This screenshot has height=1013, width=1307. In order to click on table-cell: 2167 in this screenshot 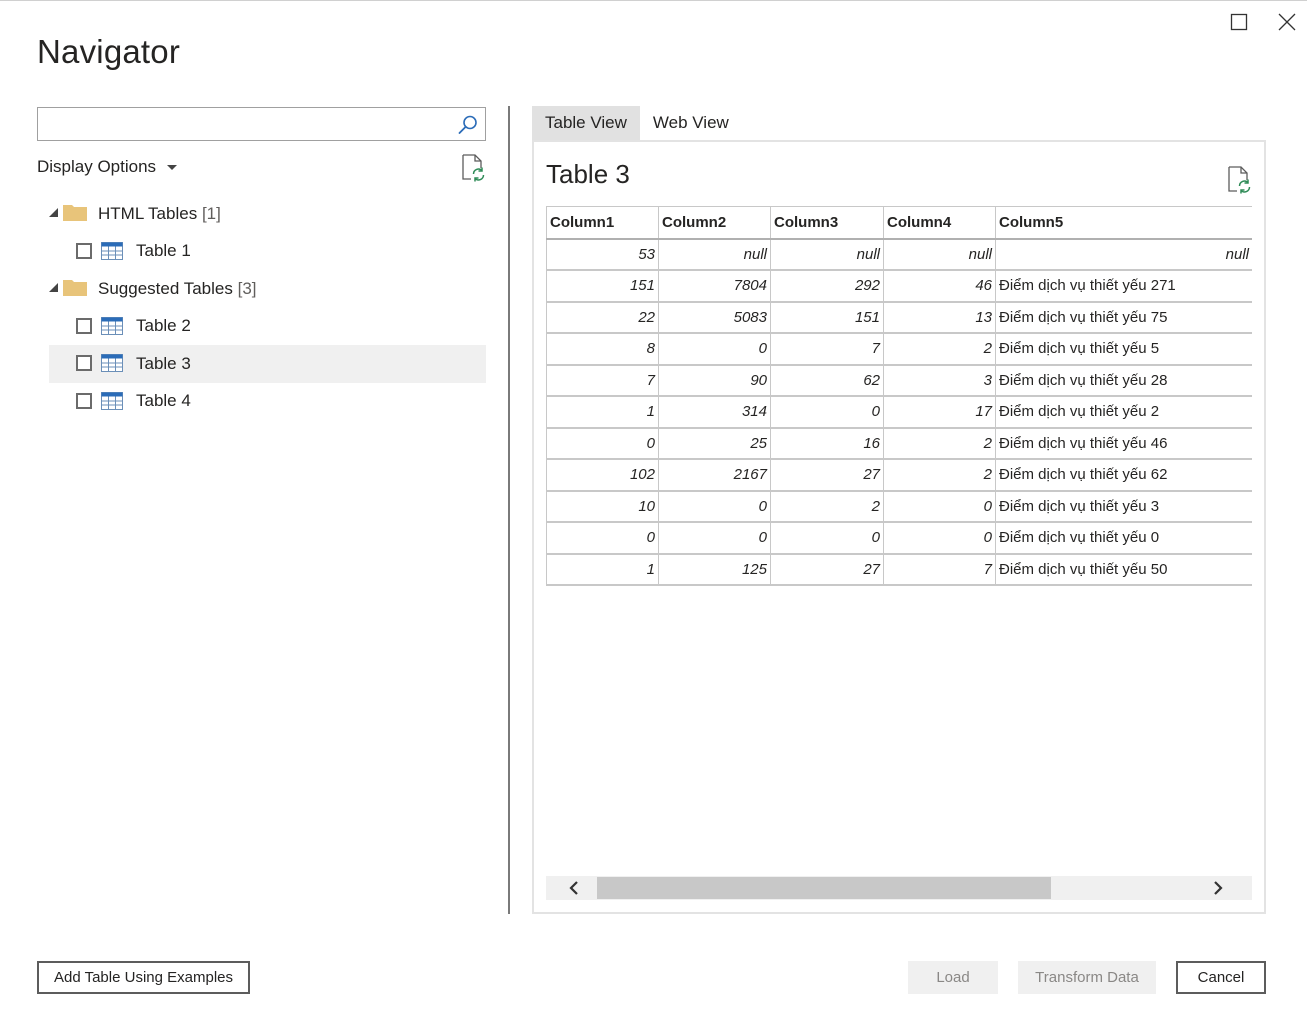, I will do `click(714, 475)`.